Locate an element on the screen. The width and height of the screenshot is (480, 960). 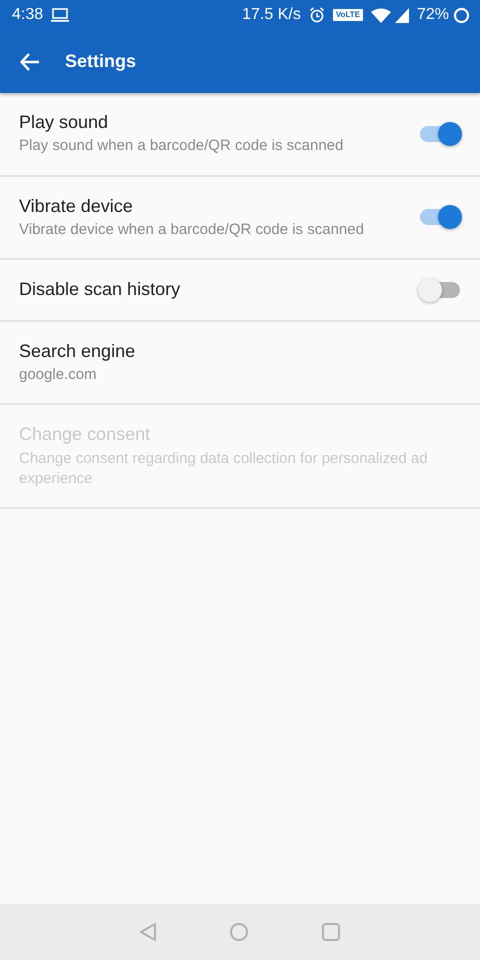
settings-row: Disable scan history is located at coordinates (240, 291).